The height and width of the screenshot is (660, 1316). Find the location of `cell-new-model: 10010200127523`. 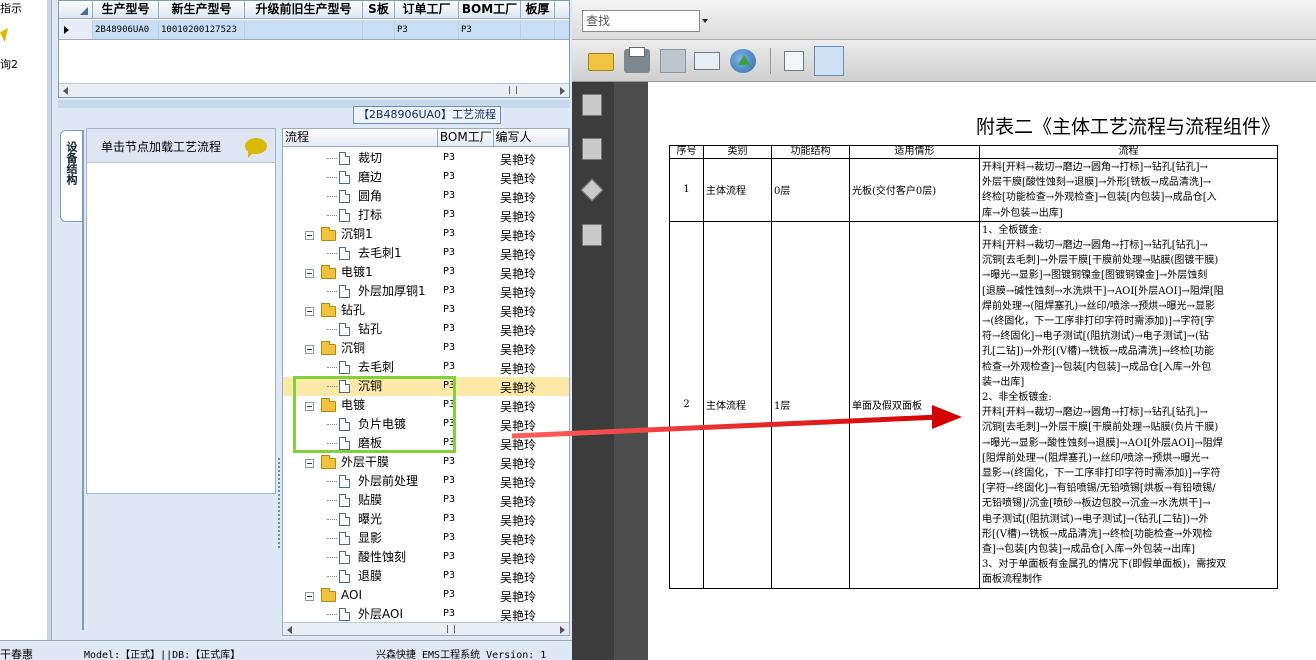

cell-new-model: 10010200127523 is located at coordinates (202, 29).